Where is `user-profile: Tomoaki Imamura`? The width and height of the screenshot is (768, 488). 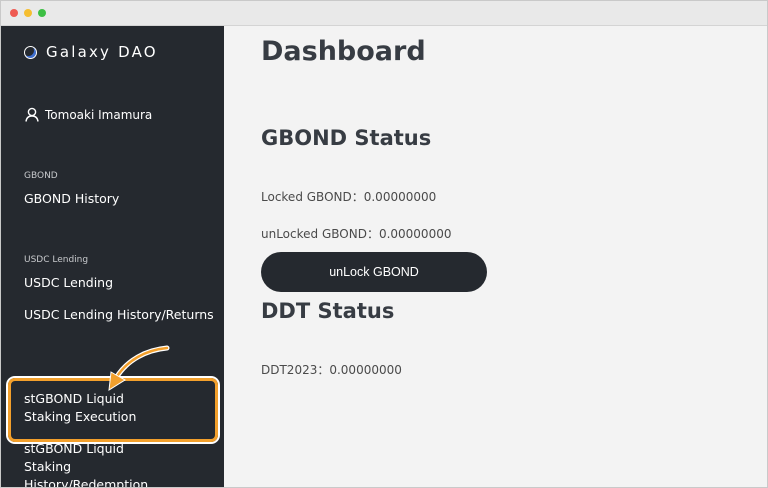
user-profile: Tomoaki Imamura is located at coordinates (88, 114).